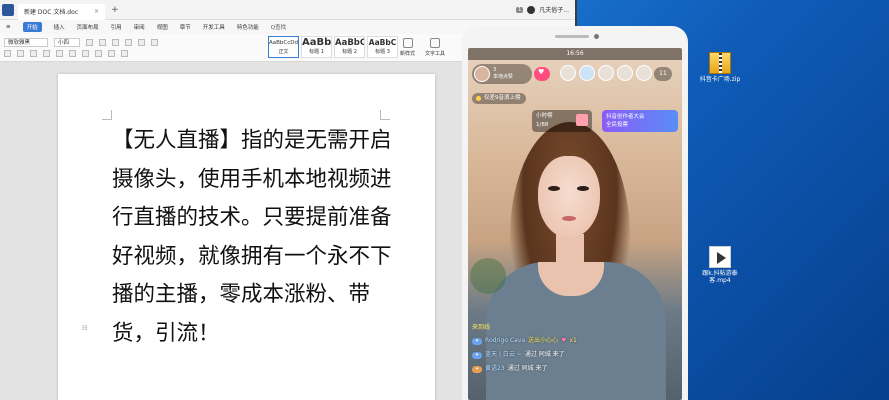  Describe the element at coordinates (663, 74) in the screenshot. I see `viewer-count: 11` at that location.